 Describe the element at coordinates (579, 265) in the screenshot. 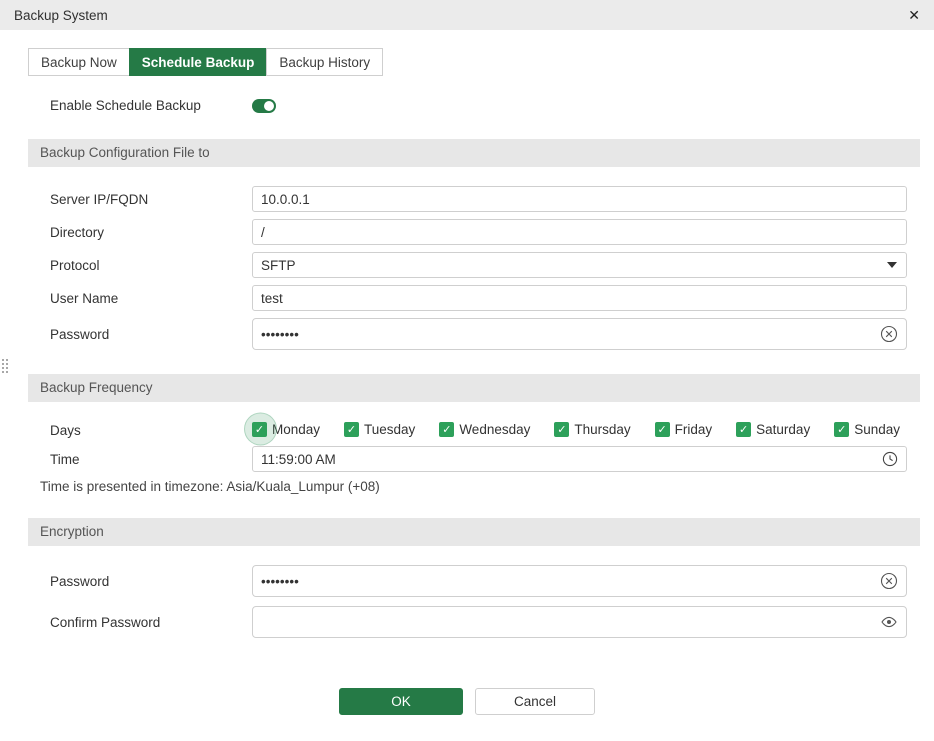

I see `protocol-select: SFTP` at that location.